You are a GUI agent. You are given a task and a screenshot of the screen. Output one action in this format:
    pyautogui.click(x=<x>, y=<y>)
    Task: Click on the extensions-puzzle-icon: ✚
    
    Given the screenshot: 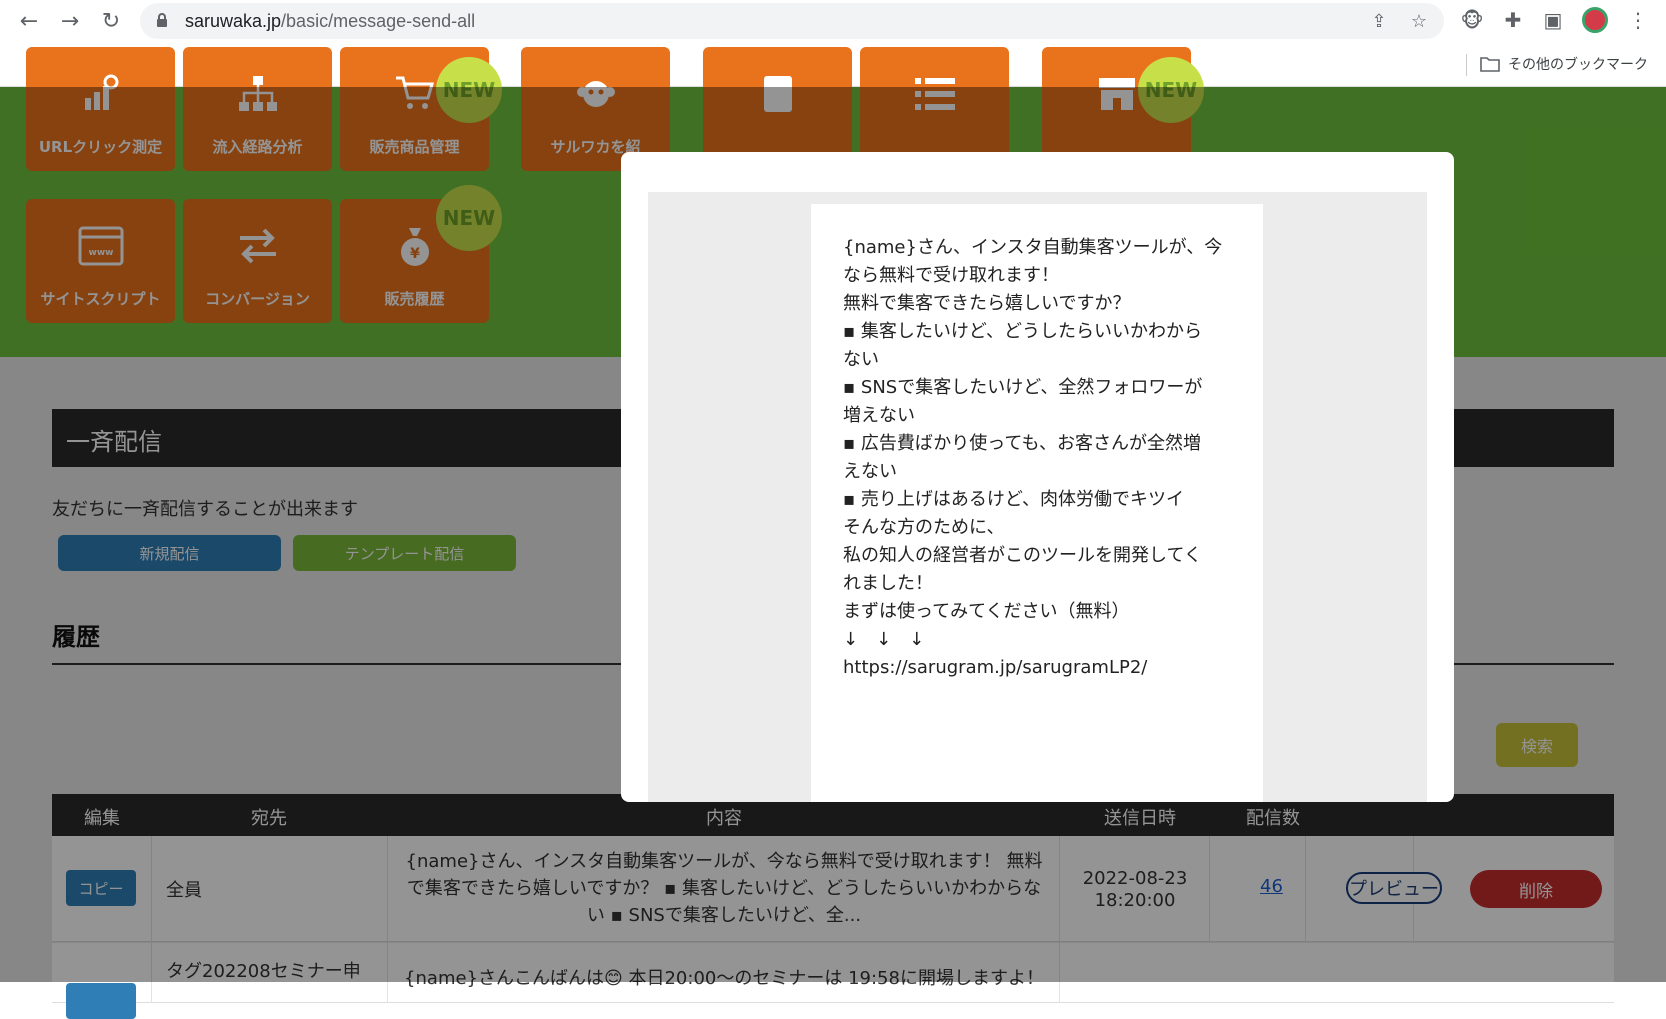 What is the action you would take?
    pyautogui.click(x=1513, y=20)
    